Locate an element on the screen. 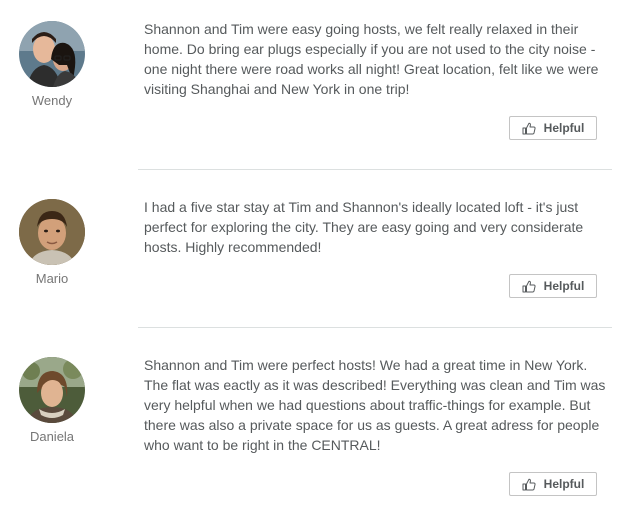 This screenshot has height=509, width=623. reviewer-name: Daniela is located at coordinates (52, 436).